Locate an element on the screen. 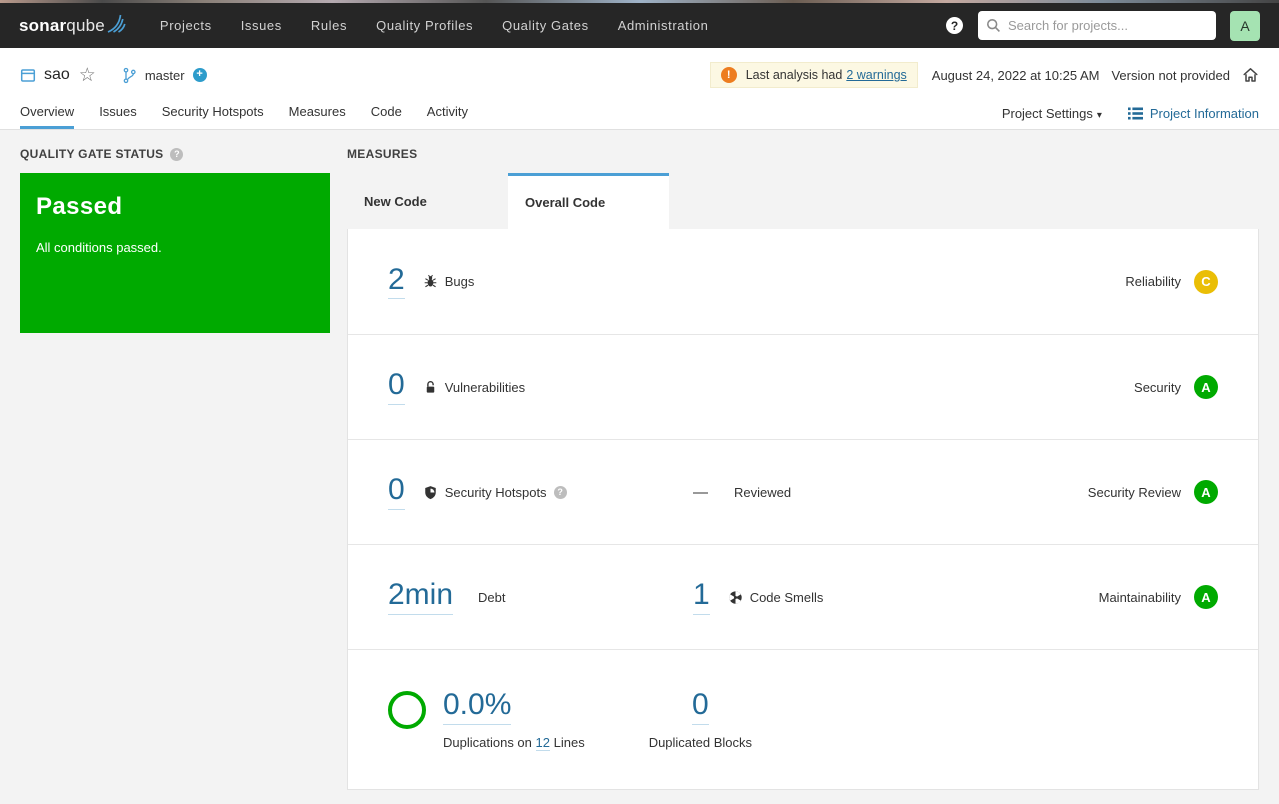 This screenshot has height=804, width=1279. analysis-date: August 24, 2022 at 10:25 AM is located at coordinates (1015, 75).